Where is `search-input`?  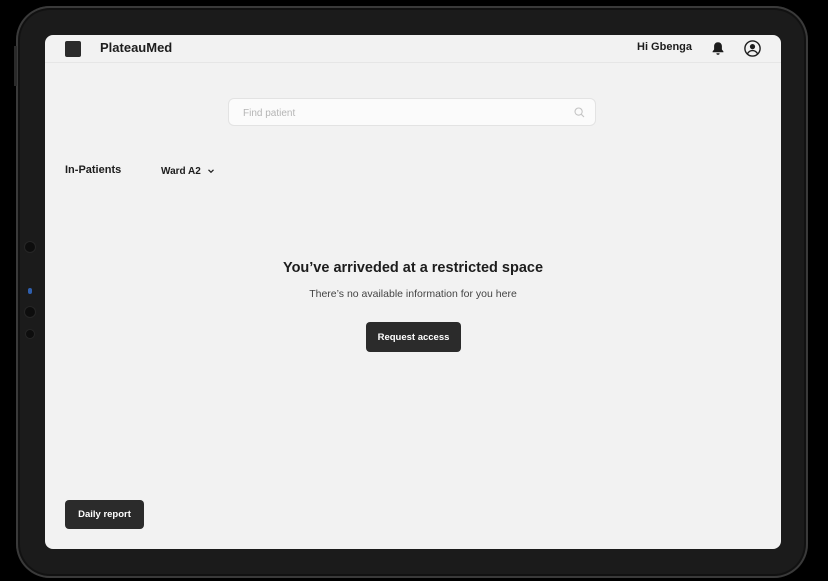 search-input is located at coordinates (403, 113).